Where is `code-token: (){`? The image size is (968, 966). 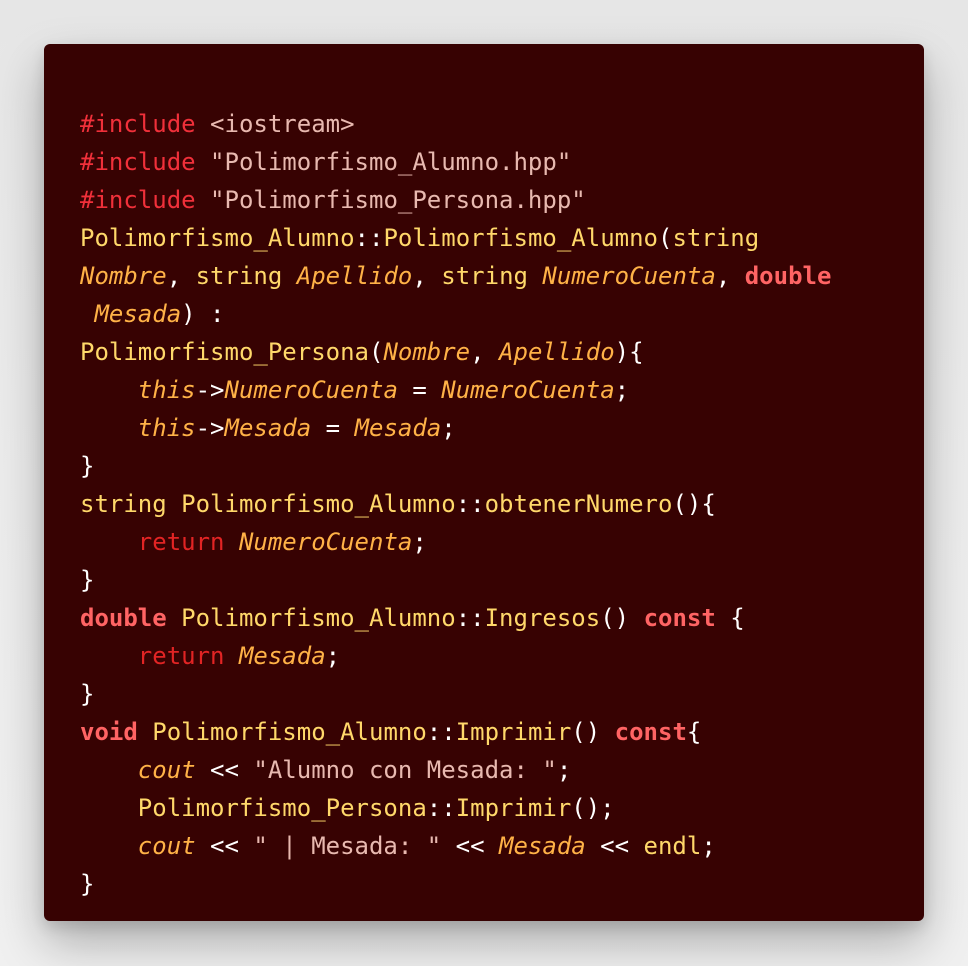
code-token: (){ is located at coordinates (694, 504).